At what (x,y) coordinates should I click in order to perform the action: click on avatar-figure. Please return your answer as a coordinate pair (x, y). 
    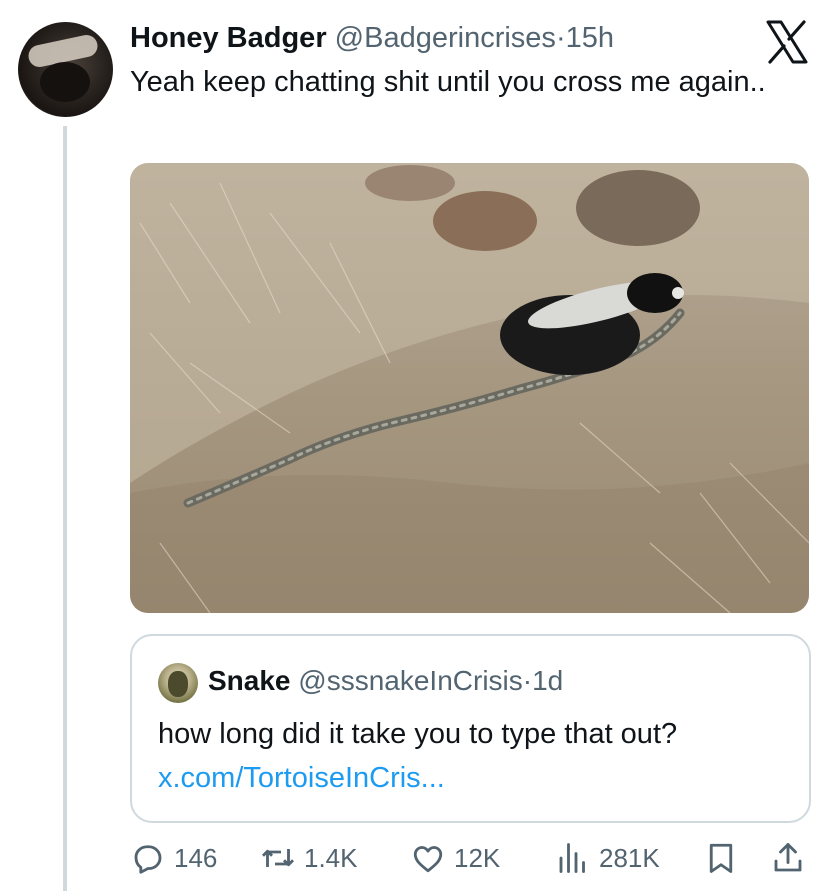
    Looking at the image, I should click on (178, 684).